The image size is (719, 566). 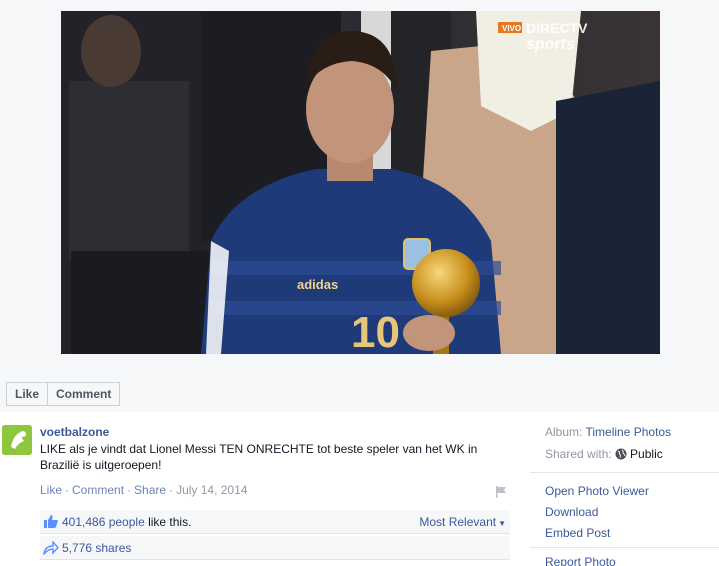 What do you see at coordinates (74, 432) in the screenshot?
I see `page-name-link: voetbalzone` at bounding box center [74, 432].